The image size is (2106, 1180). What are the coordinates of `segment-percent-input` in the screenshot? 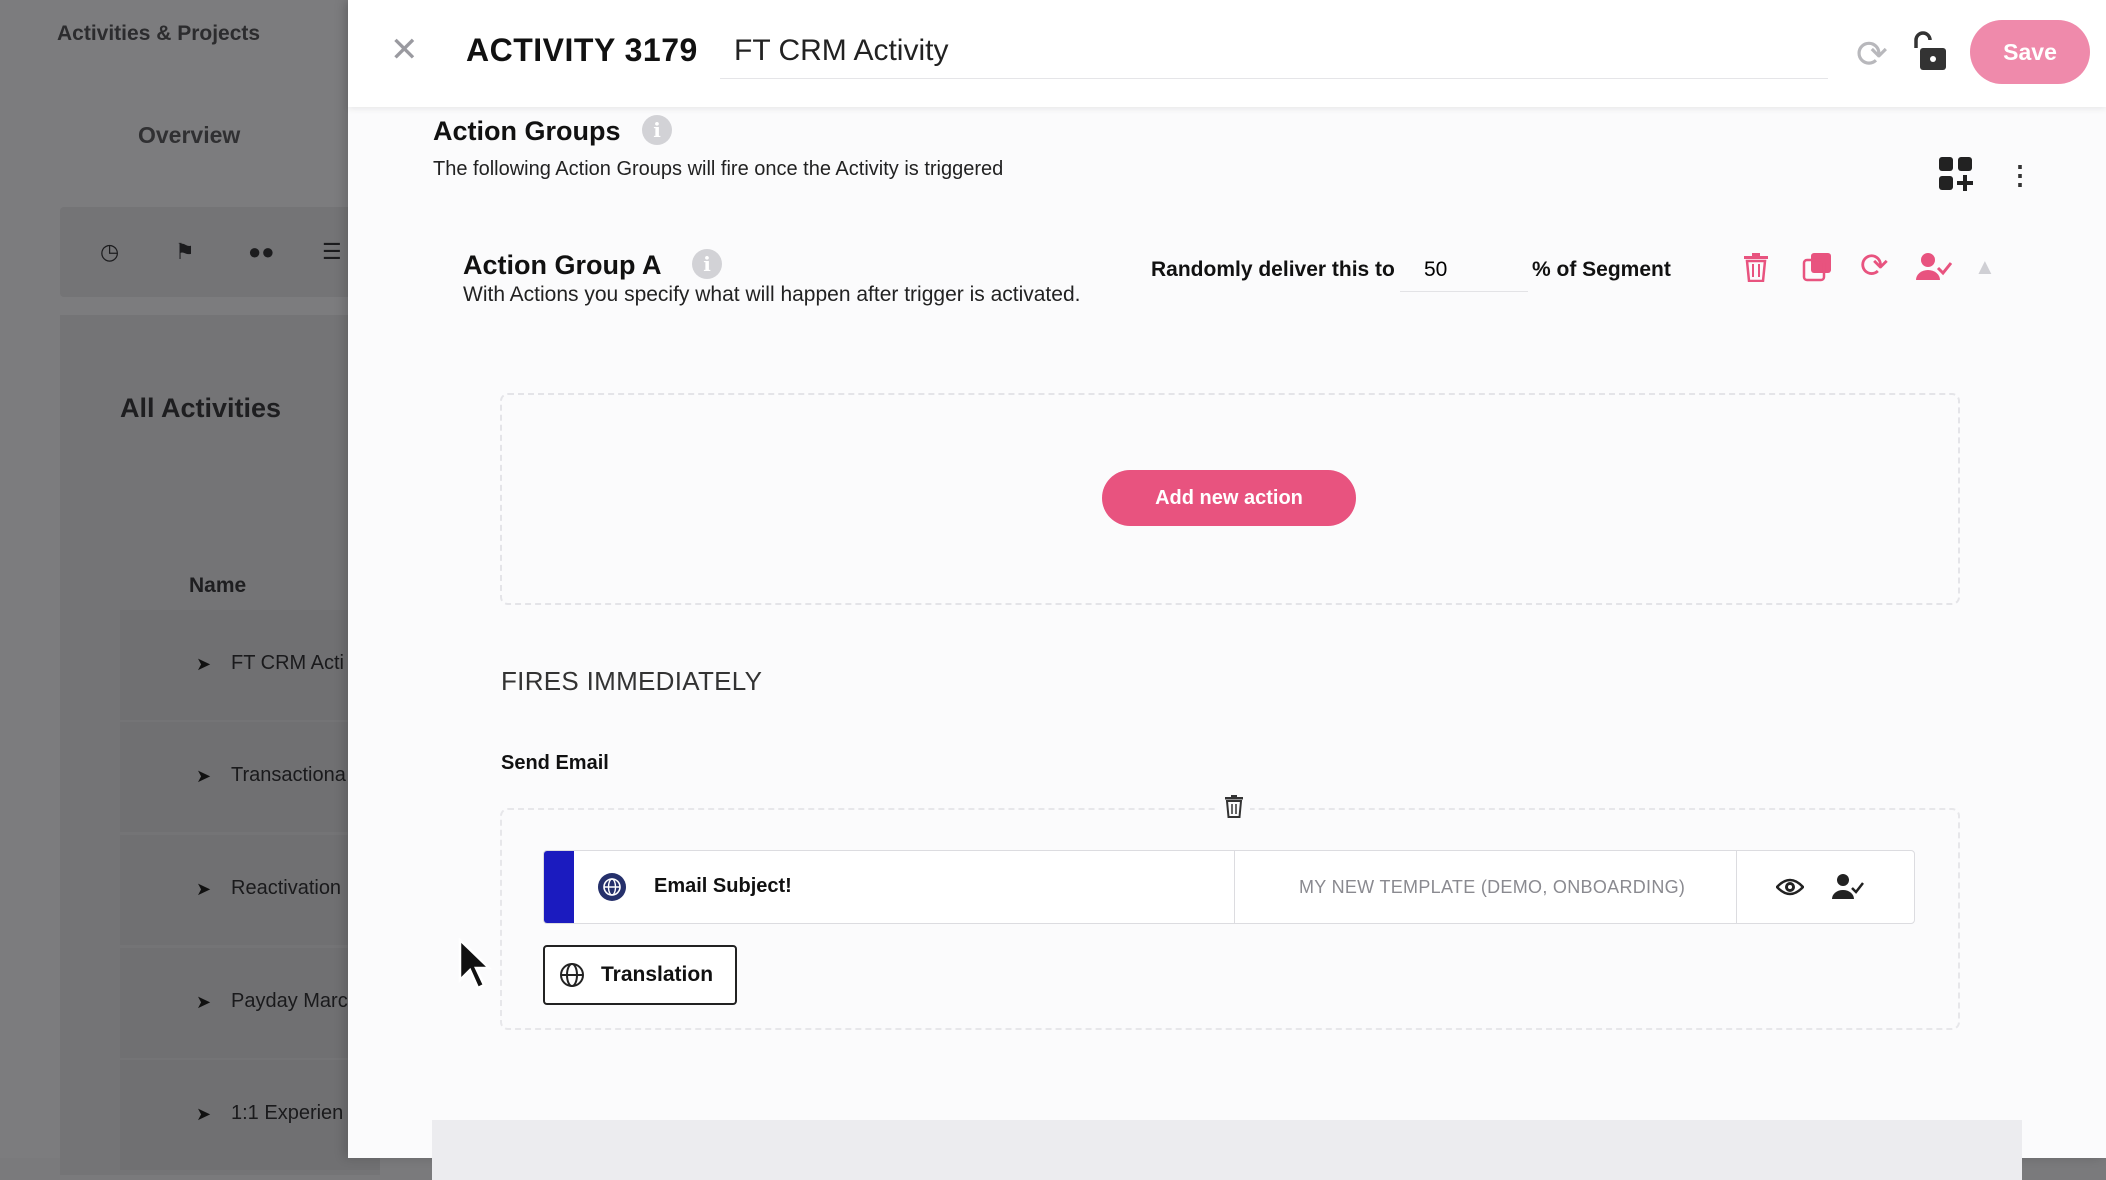 It's located at (1464, 270).